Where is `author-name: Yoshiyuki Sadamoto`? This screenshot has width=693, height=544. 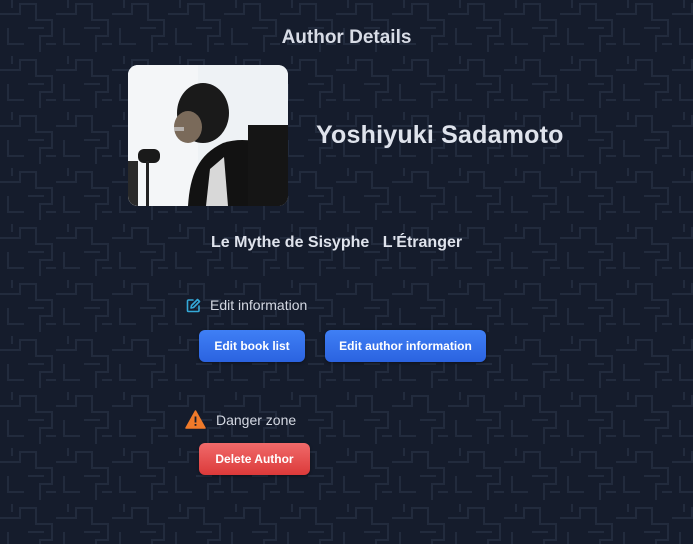
author-name: Yoshiyuki Sadamoto is located at coordinates (440, 135).